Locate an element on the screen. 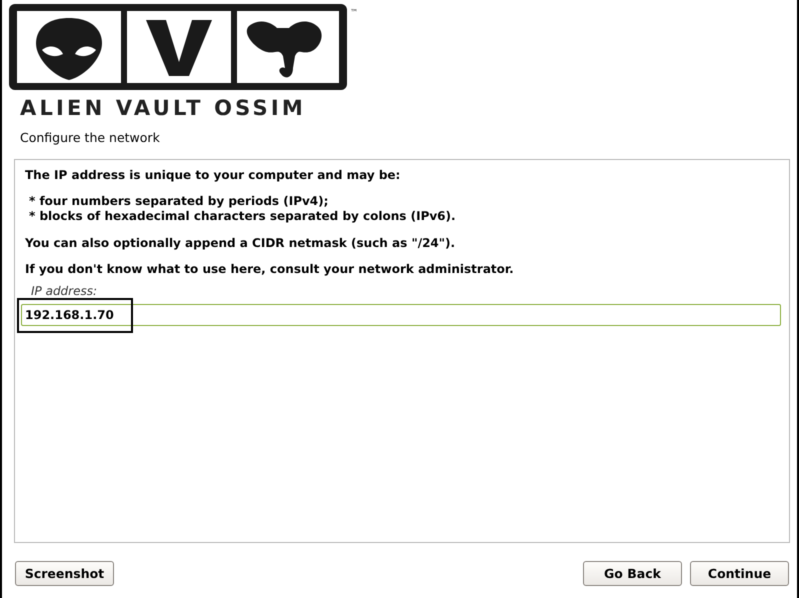 This screenshot has height=598, width=799. page-title: Configure the network is located at coordinates (90, 137).